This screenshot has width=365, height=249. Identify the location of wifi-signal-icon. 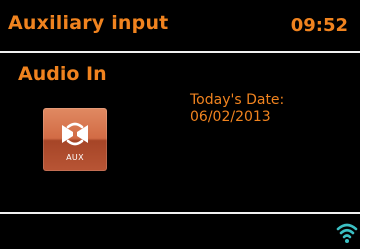
(347, 233).